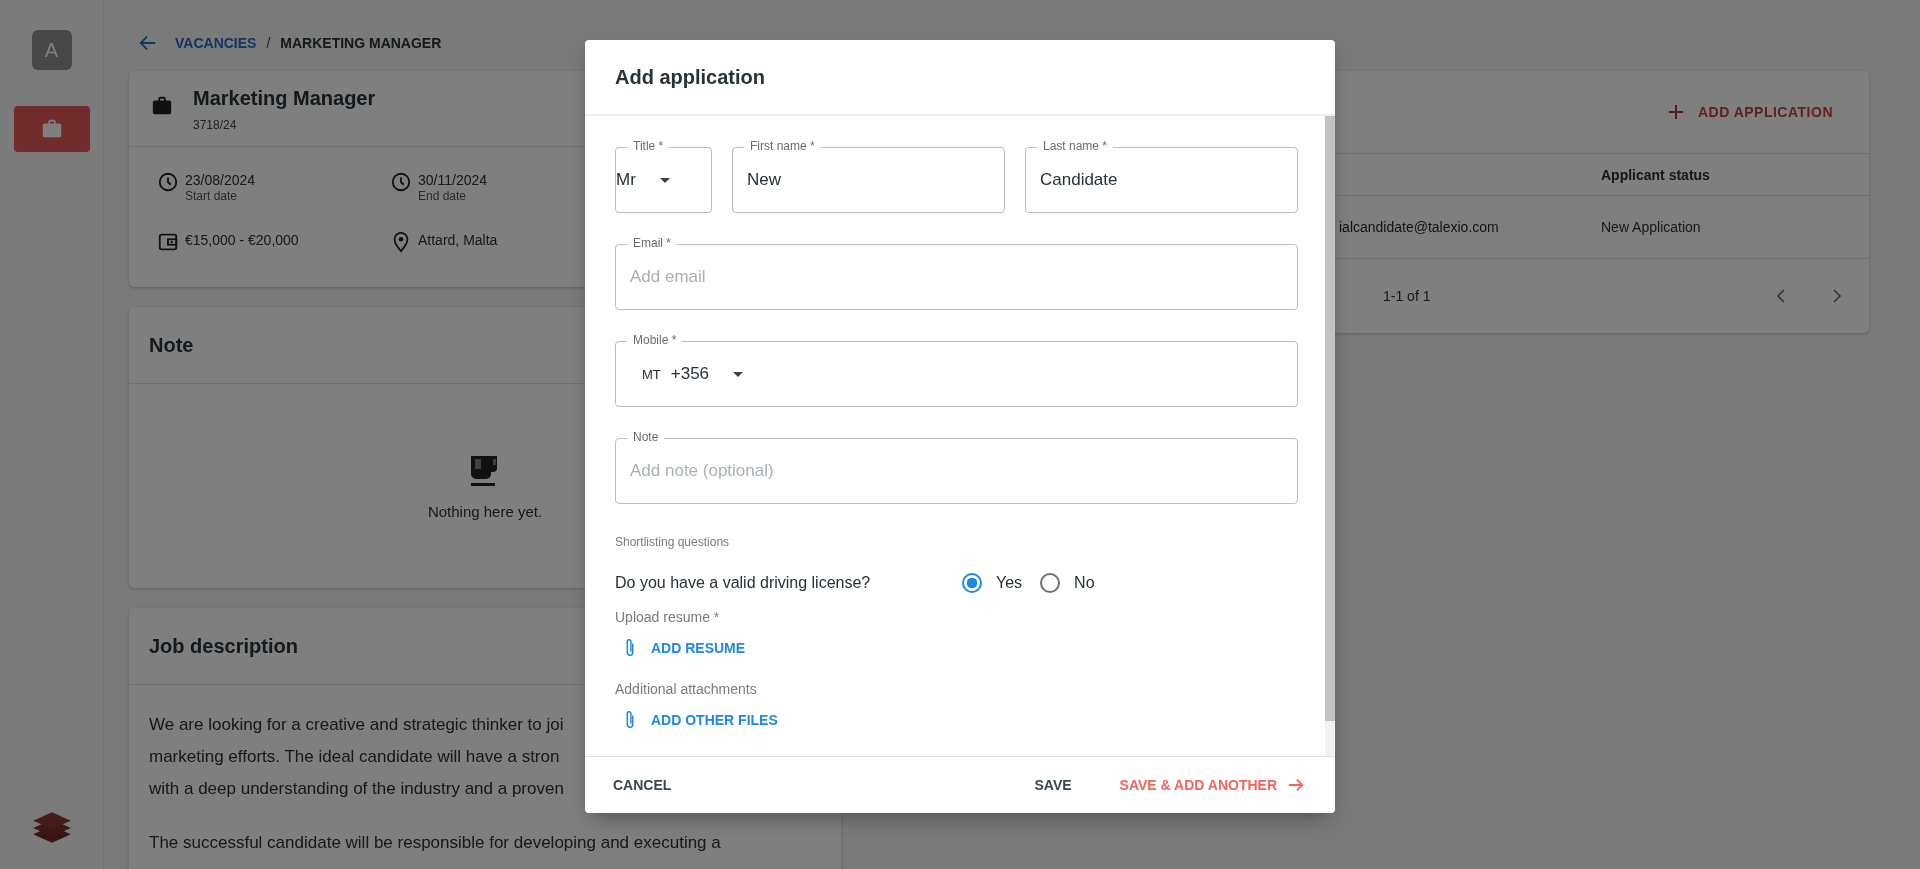  I want to click on field-label: Mobile *, so click(655, 340).